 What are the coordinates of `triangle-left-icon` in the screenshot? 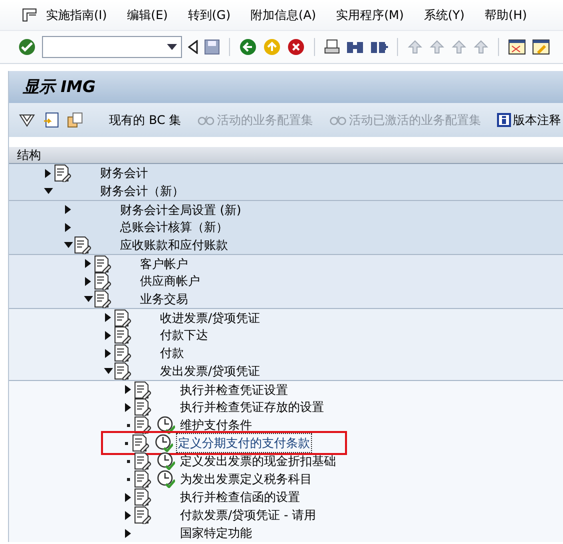 It's located at (193, 47).